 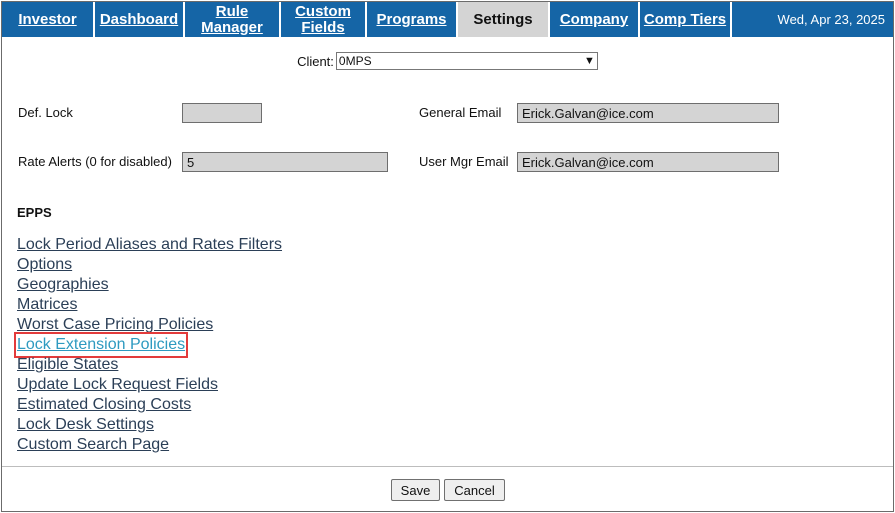 I want to click on client-select: 0MPS ▼, so click(x=466, y=61).